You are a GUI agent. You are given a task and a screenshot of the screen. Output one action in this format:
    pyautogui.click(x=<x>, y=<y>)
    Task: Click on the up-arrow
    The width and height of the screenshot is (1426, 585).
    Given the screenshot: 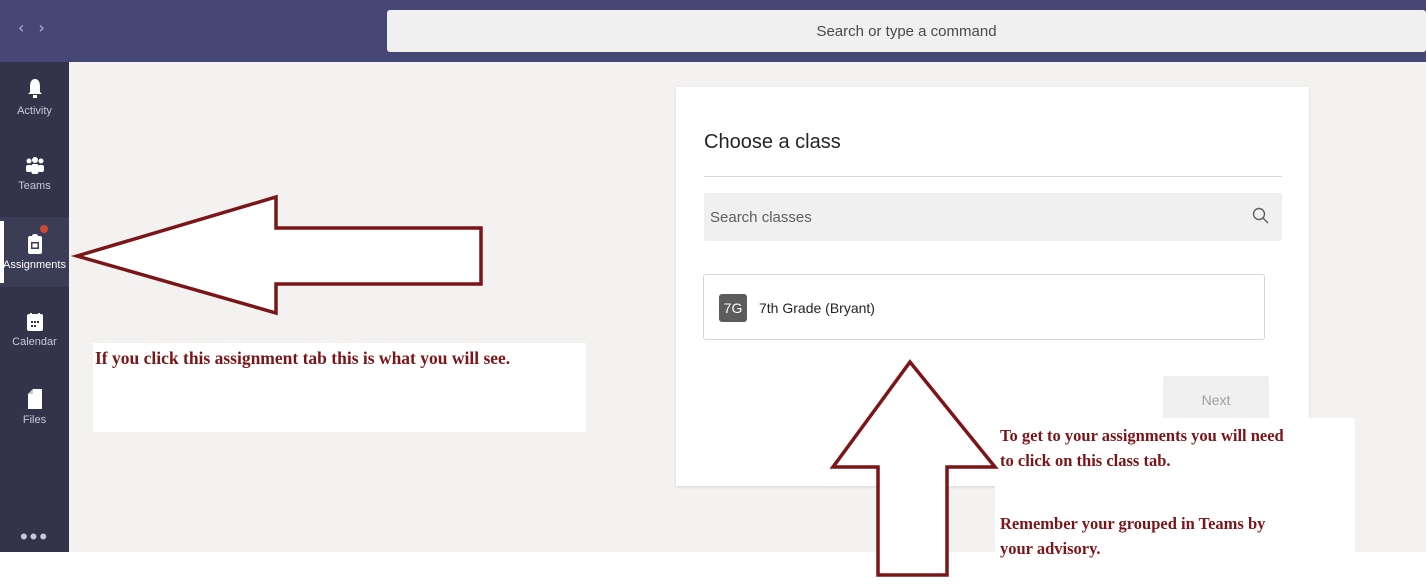 What is the action you would take?
    pyautogui.click(x=914, y=468)
    